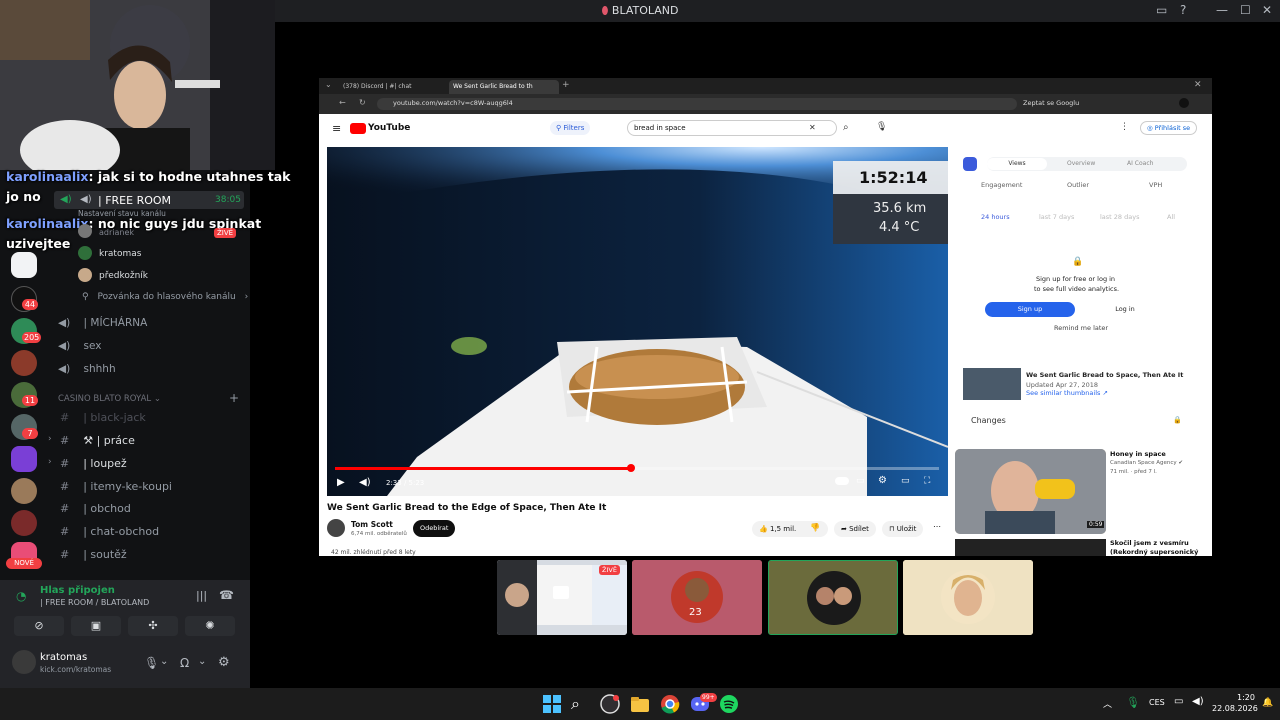 Image resolution: width=1280 pixels, height=720 pixels. I want to click on maximize-icon: ☐, so click(1245, 10).